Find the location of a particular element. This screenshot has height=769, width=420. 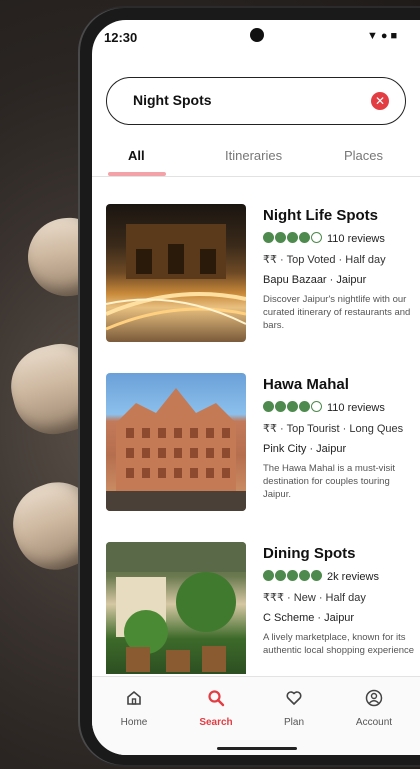

nav-plan: Plan is located at coordinates (294, 708).